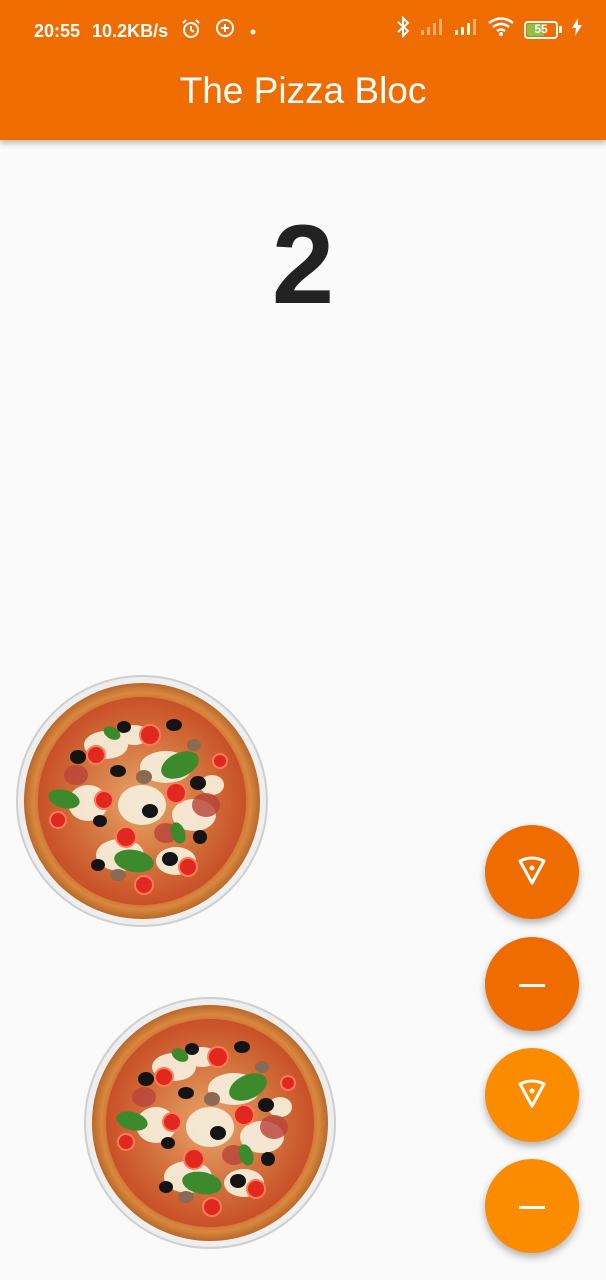  What do you see at coordinates (191, 31) in the screenshot?
I see `alarm-icon` at bounding box center [191, 31].